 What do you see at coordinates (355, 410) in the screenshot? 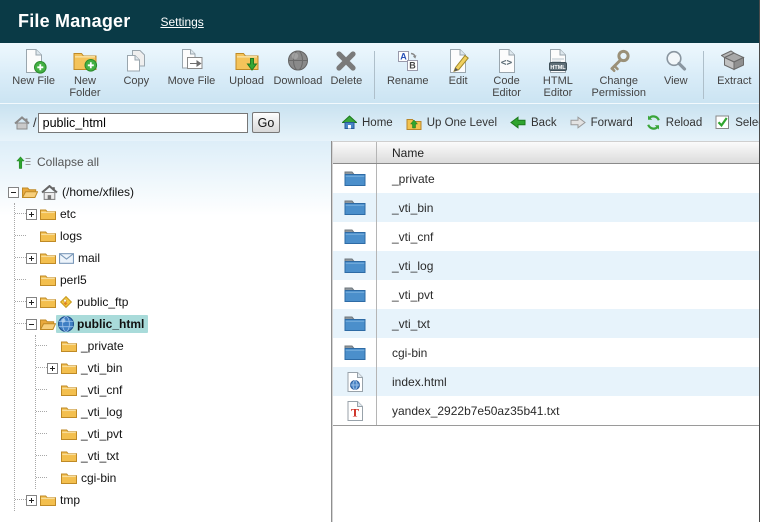
I see `text-file-icon: T` at bounding box center [355, 410].